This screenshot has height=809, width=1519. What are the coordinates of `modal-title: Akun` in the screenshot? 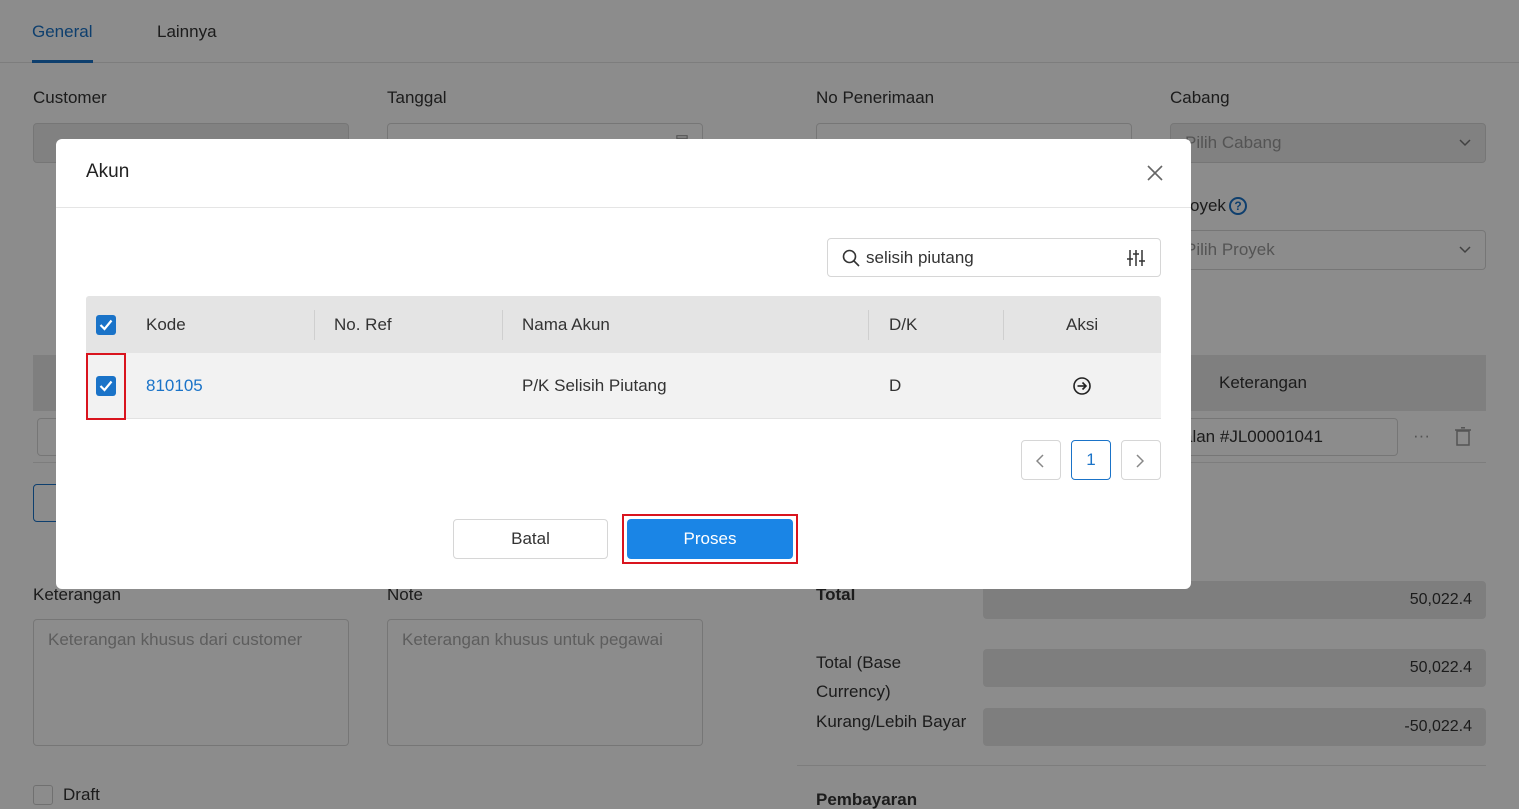 It's located at (108, 171).